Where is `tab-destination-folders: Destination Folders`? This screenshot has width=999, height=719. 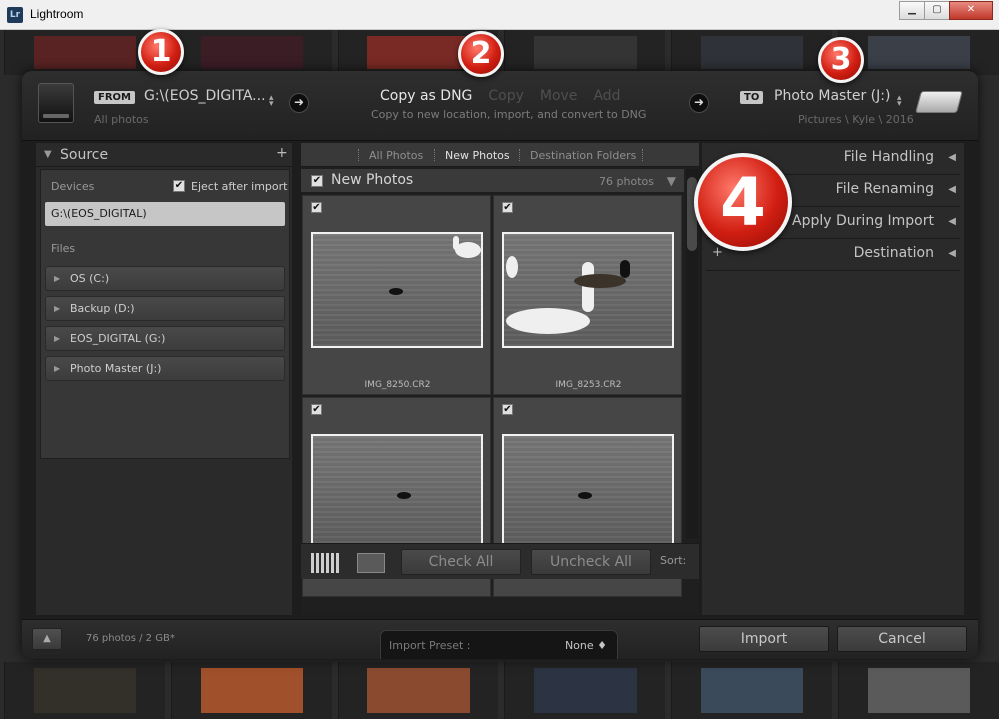 tab-destination-folders: Destination Folders is located at coordinates (583, 155).